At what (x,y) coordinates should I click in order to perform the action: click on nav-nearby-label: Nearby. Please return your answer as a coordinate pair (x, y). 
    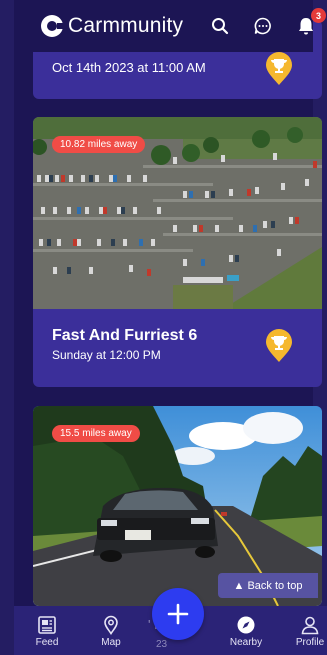
    Looking at the image, I should click on (246, 642).